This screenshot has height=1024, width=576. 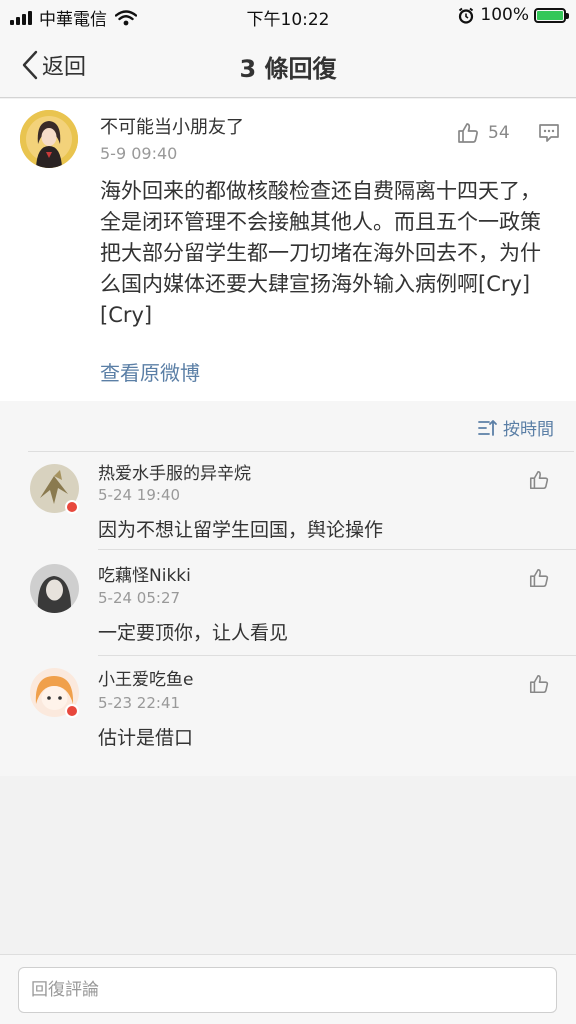 What do you see at coordinates (172, 126) in the screenshot?
I see `comment-author: 不可能当小朋友了` at bounding box center [172, 126].